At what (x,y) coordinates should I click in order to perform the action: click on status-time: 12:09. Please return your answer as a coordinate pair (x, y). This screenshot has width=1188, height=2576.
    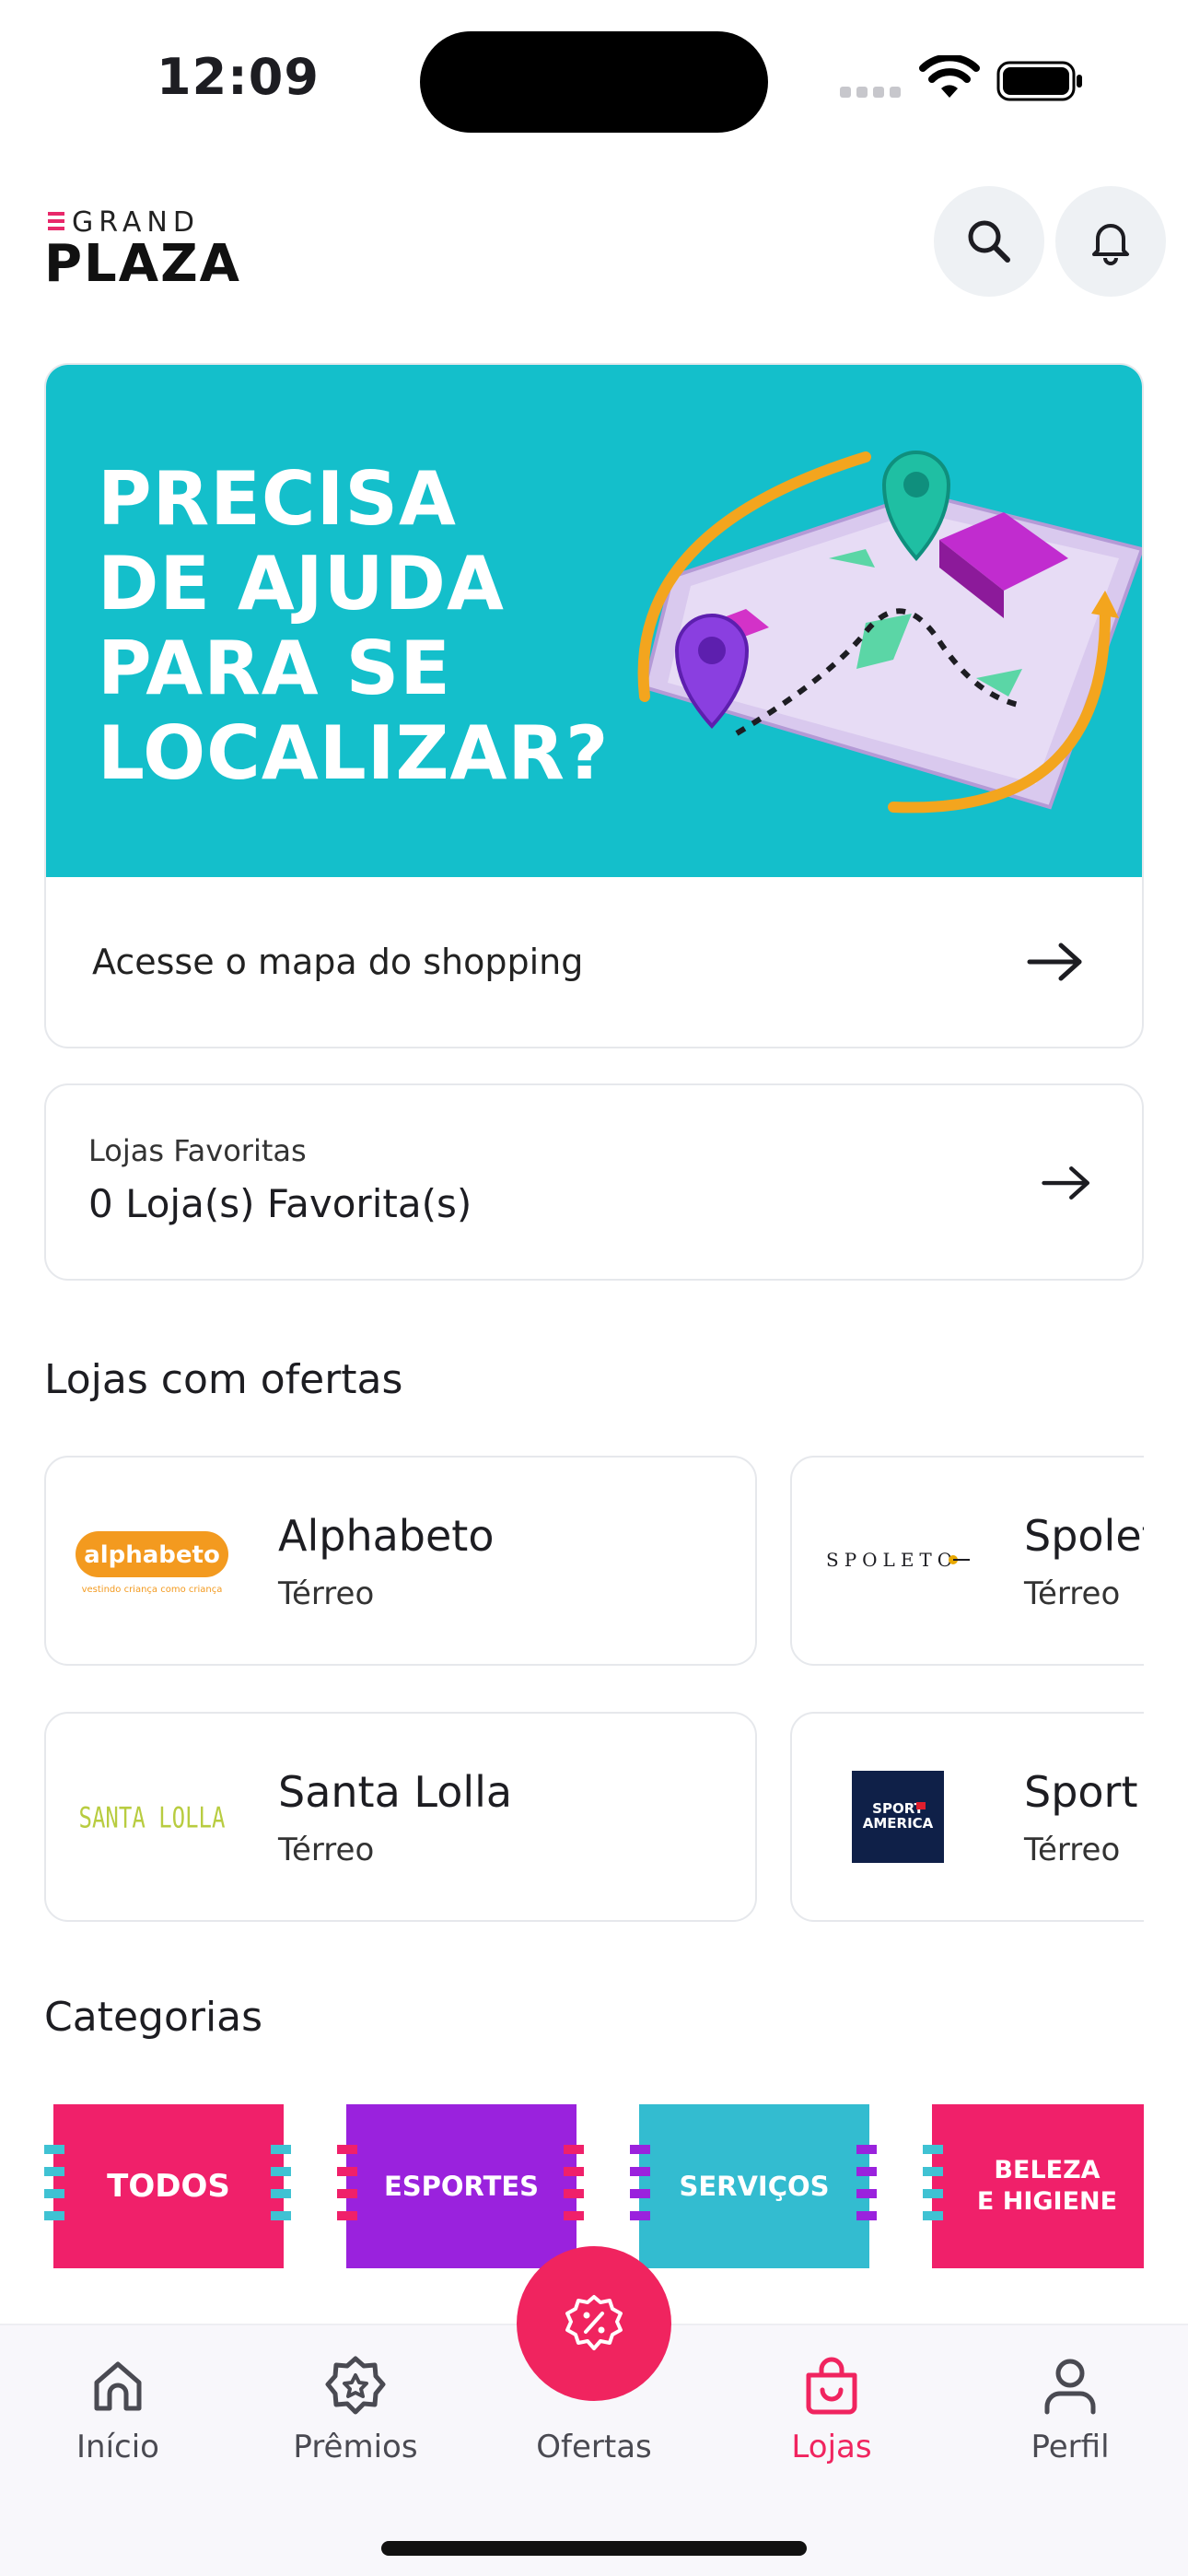
    Looking at the image, I should click on (239, 77).